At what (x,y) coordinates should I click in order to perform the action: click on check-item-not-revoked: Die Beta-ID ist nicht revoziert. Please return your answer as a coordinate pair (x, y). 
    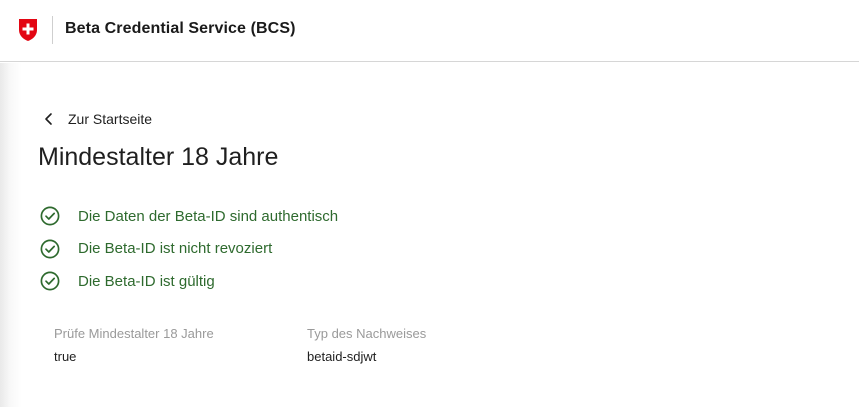
    Looking at the image, I should click on (189, 249).